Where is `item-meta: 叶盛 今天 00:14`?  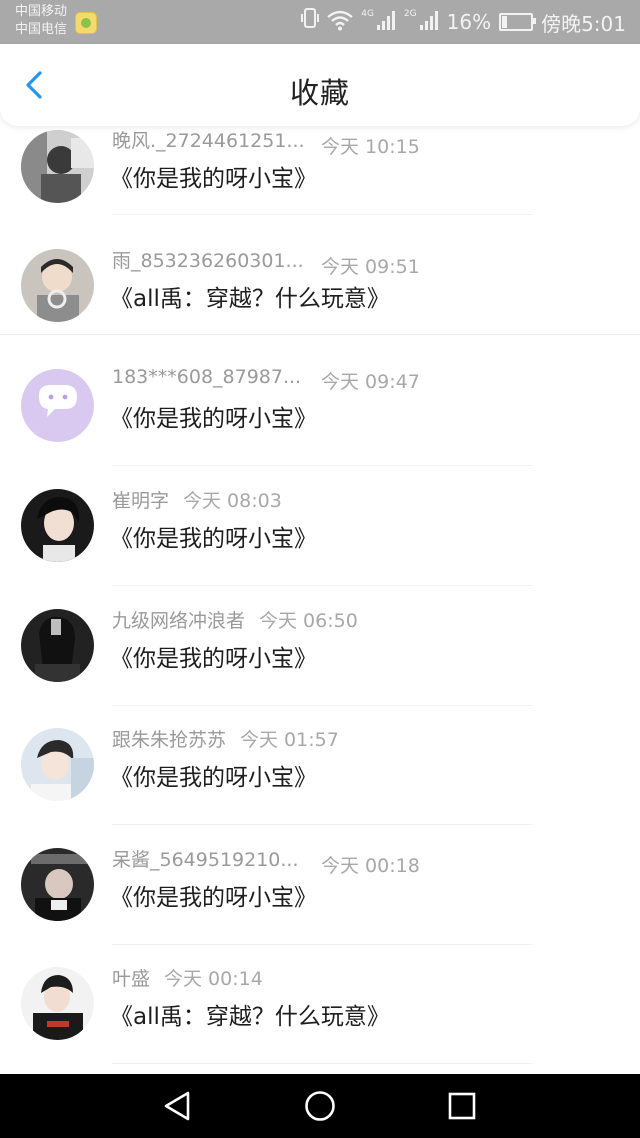
item-meta: 叶盛 今天 00:14 is located at coordinates (187, 977).